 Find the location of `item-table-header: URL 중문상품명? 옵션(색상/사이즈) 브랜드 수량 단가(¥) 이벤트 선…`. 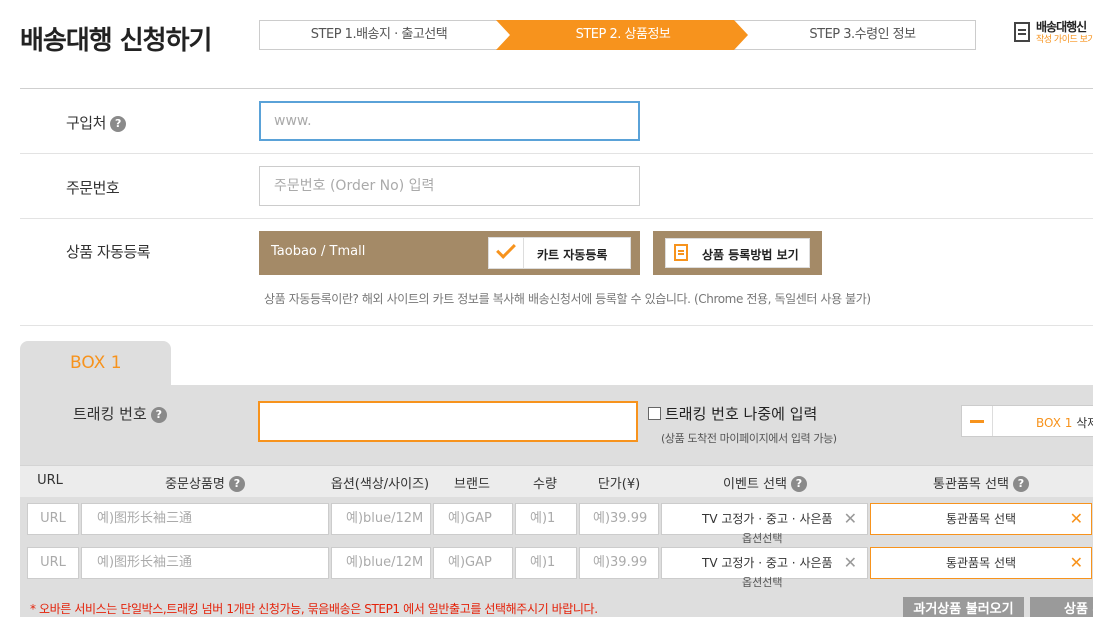

item-table-header: URL 중문상품명? 옵션(색상/사이즈) 브랜드 수량 단가(¥) 이벤트 선… is located at coordinates (556, 481).